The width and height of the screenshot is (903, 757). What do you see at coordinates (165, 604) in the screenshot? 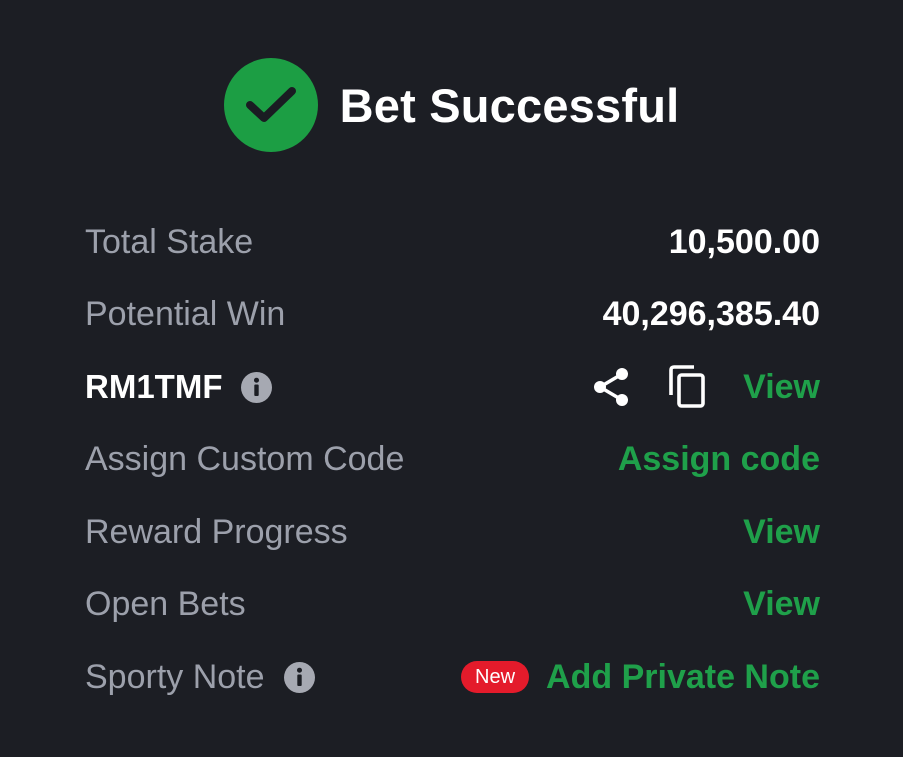
I see `open-bets-label: Open Bets` at bounding box center [165, 604].